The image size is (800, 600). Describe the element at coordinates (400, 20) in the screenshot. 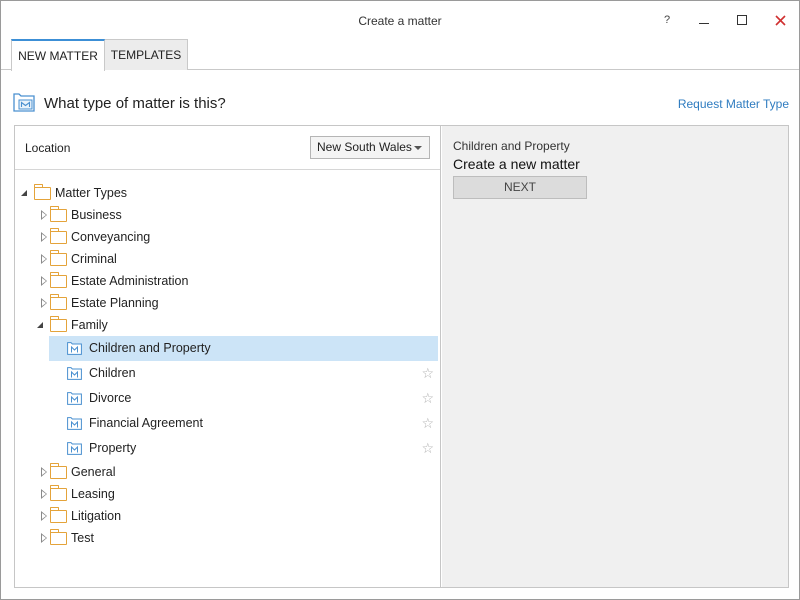

I see `title-bar: Create a matter ?` at that location.